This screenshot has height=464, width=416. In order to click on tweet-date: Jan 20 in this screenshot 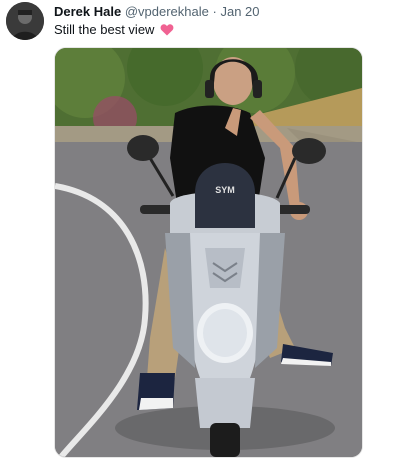, I will do `click(239, 11)`.